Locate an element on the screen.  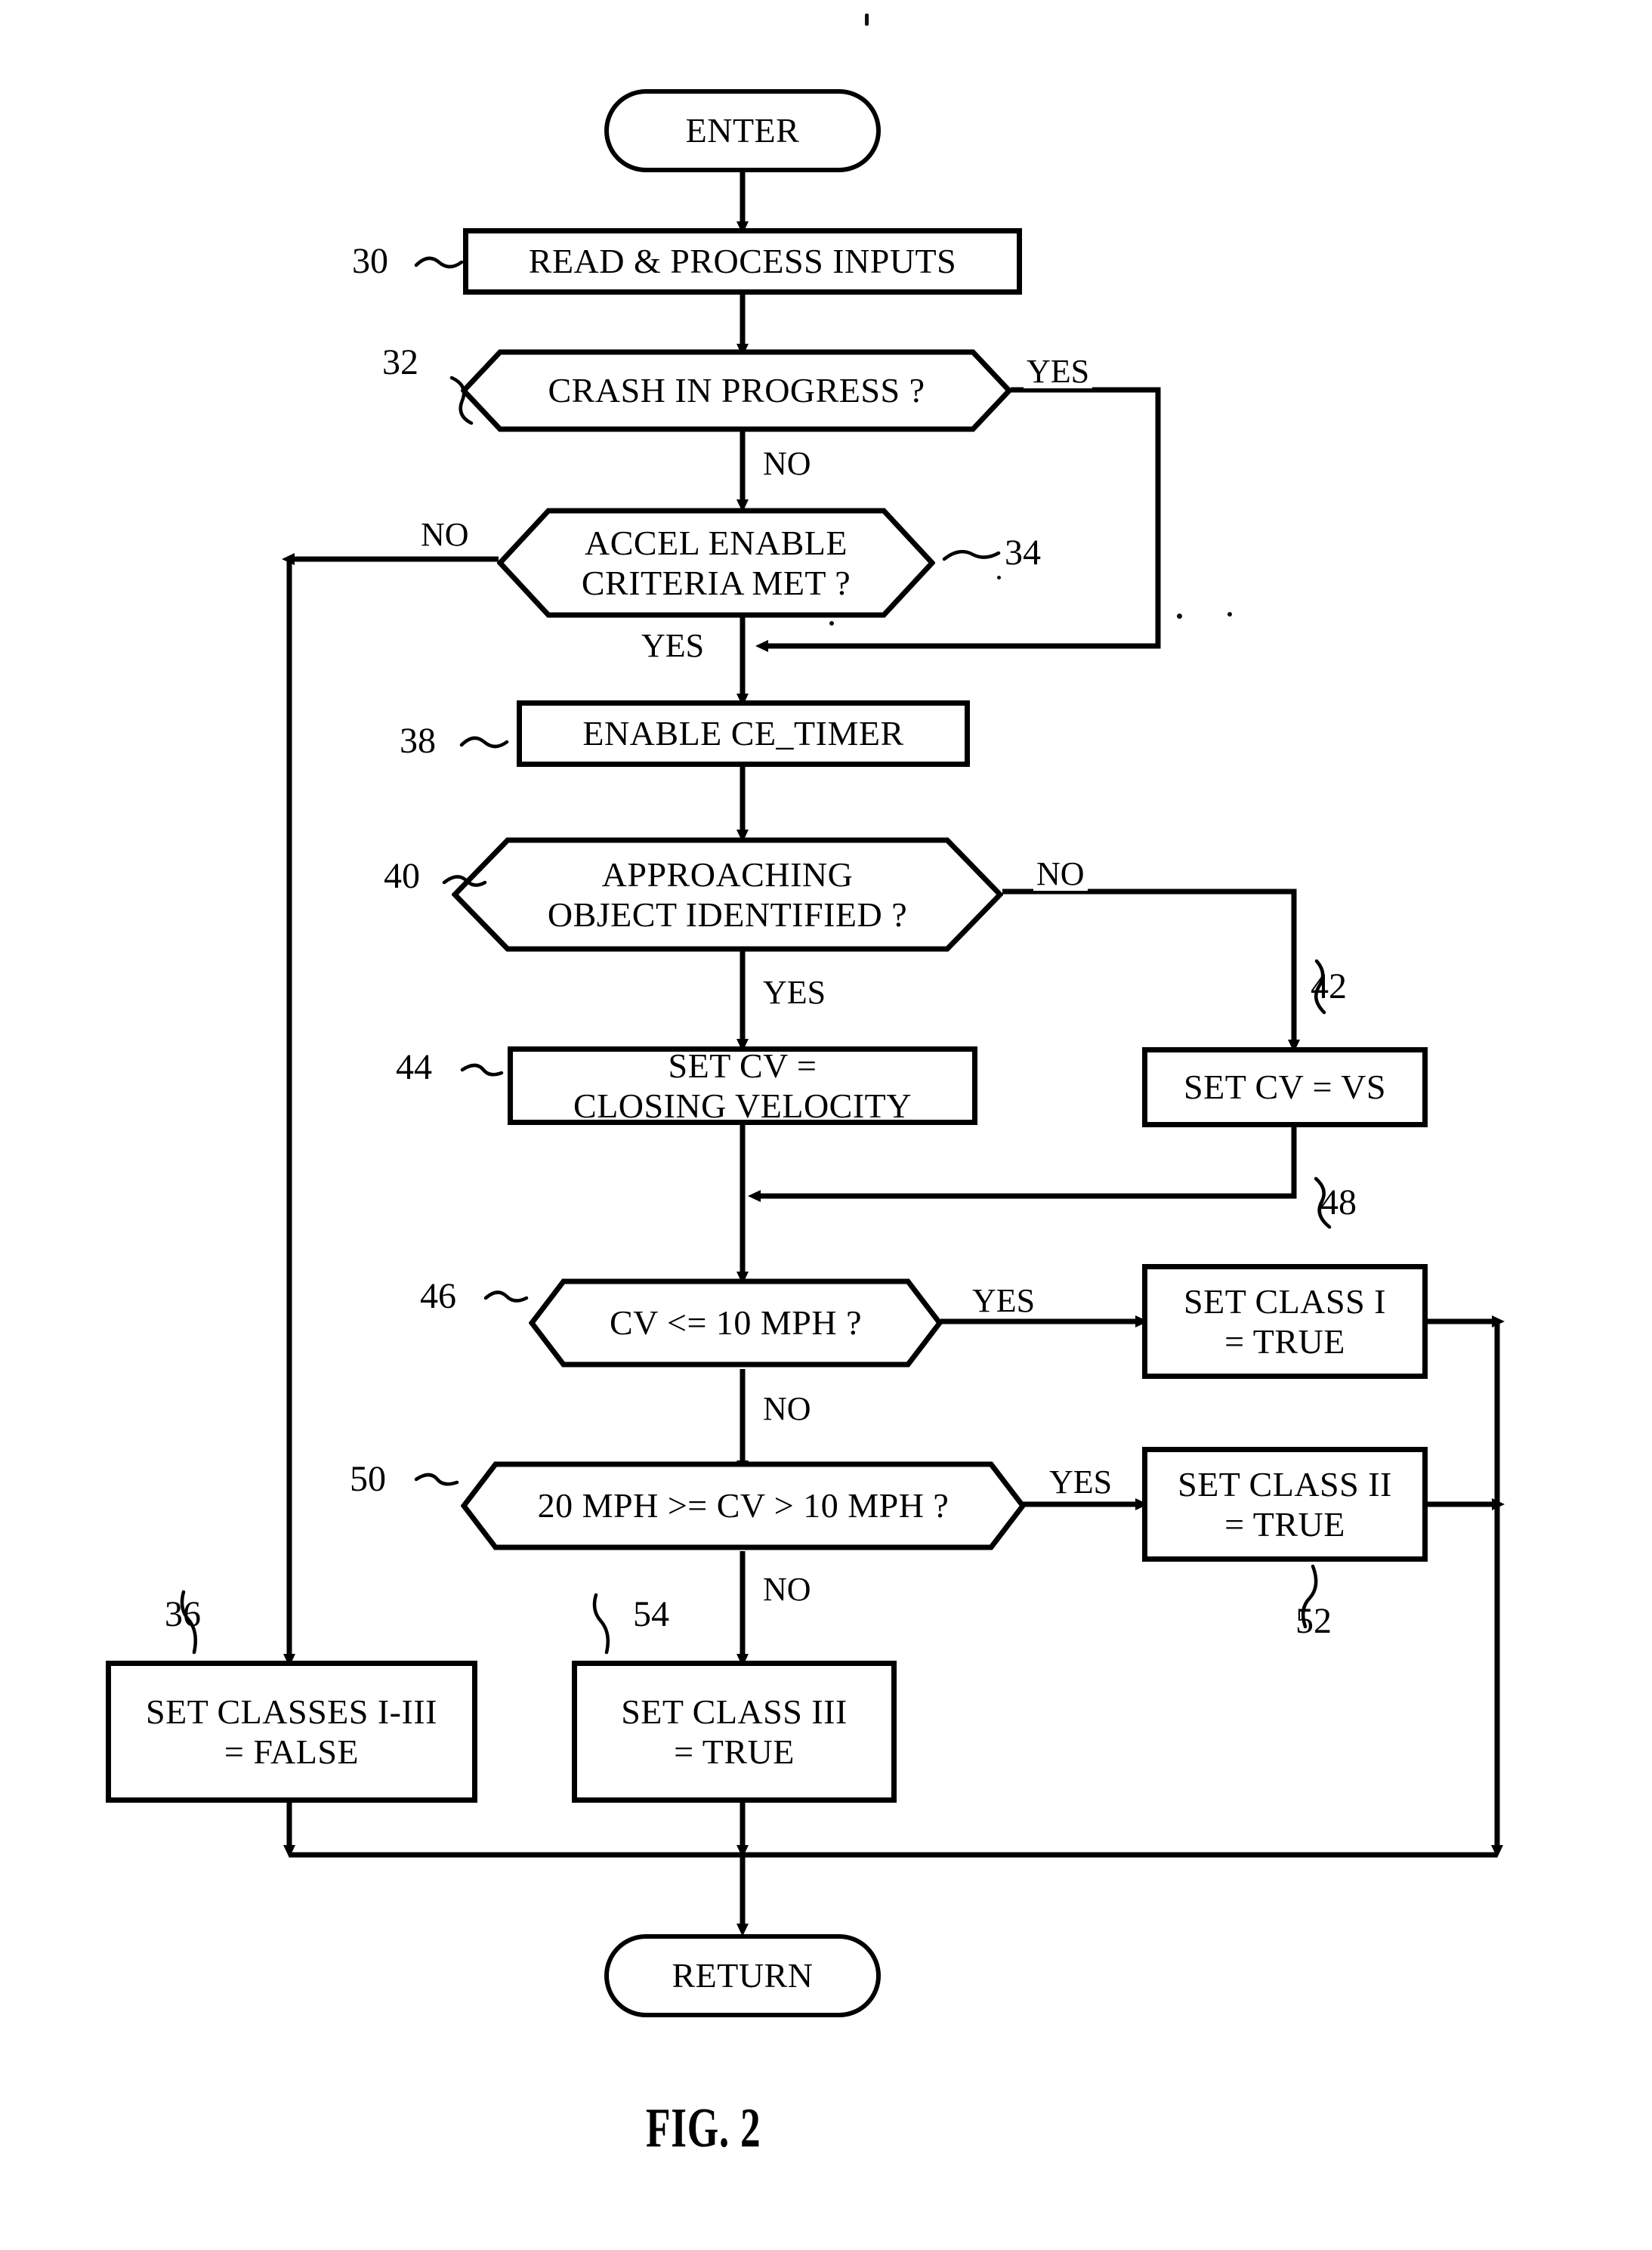
reference-numeral-36: 36 is located at coordinates (183, 1614).